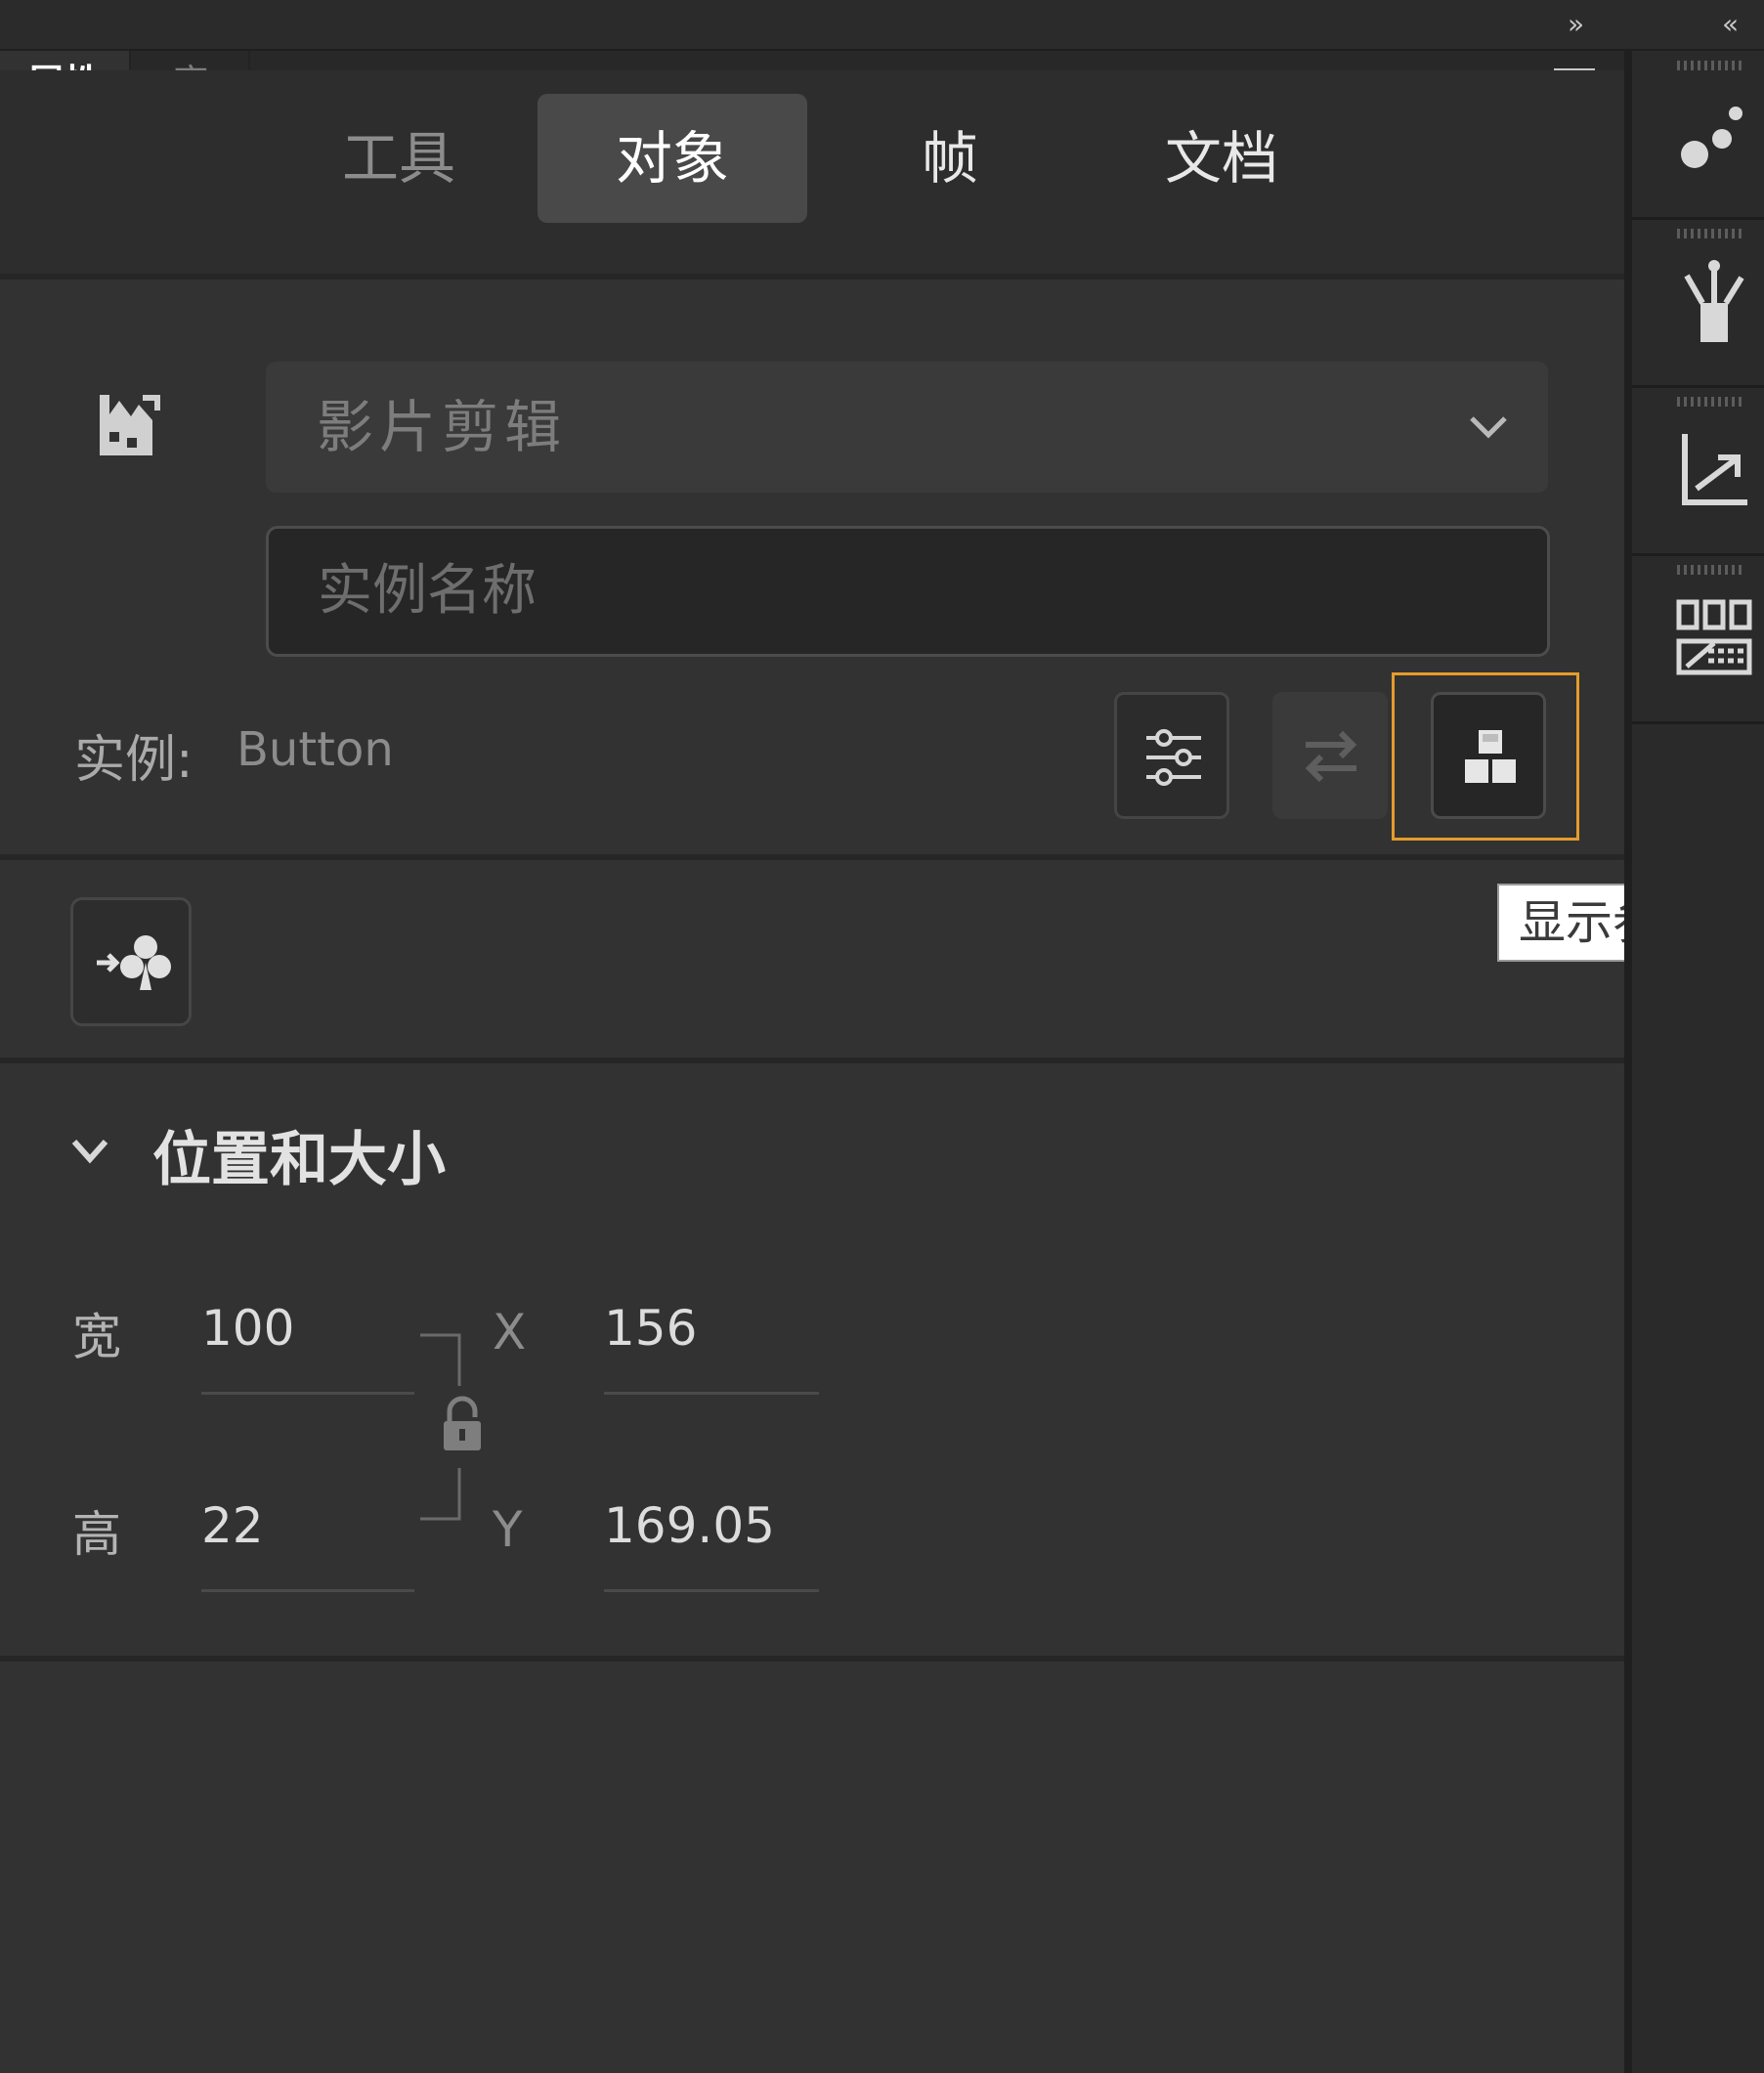 This screenshot has width=1764, height=2073. I want to click on add-component-button, so click(131, 961).